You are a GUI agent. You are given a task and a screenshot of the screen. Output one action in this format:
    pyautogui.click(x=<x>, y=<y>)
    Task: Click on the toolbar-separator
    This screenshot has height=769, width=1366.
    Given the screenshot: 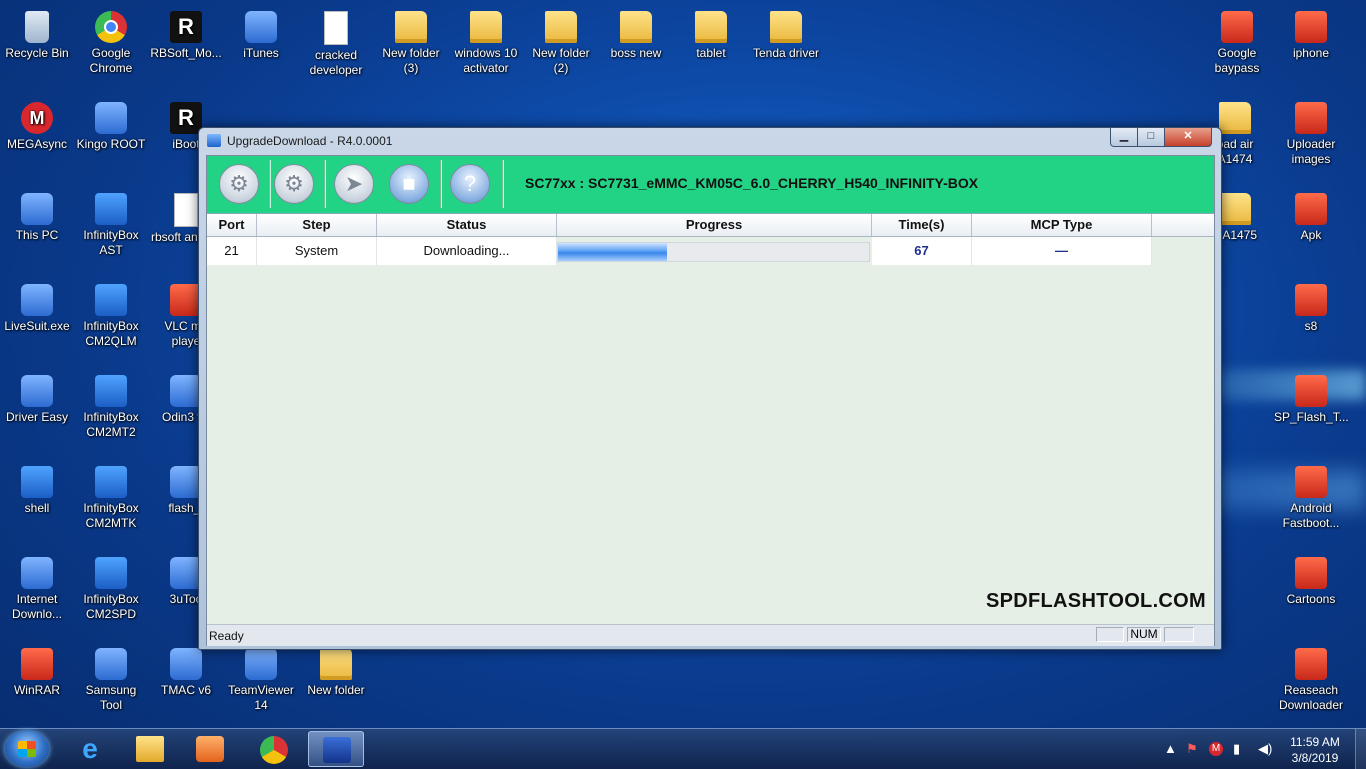 What is the action you would take?
    pyautogui.click(x=441, y=184)
    